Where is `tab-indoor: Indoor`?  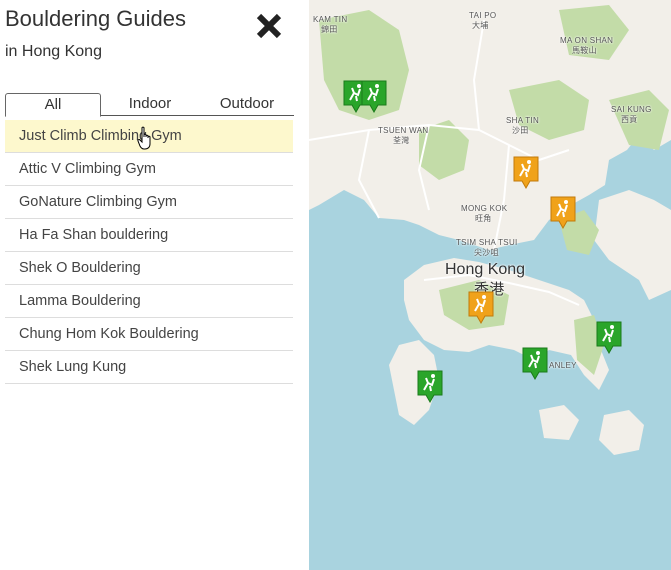 tab-indoor: Indoor is located at coordinates (150, 104).